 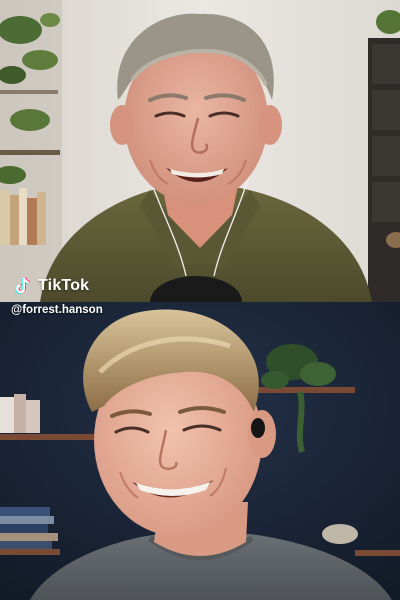 What do you see at coordinates (258, 428) in the screenshot?
I see `earbud` at bounding box center [258, 428].